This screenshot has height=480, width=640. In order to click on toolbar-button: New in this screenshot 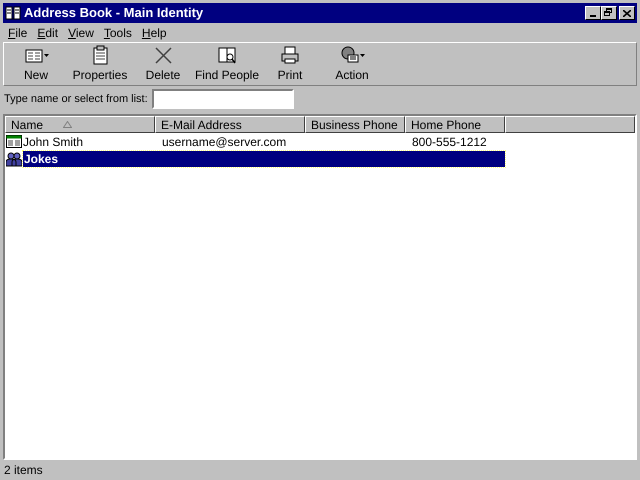, I will do `click(36, 64)`.